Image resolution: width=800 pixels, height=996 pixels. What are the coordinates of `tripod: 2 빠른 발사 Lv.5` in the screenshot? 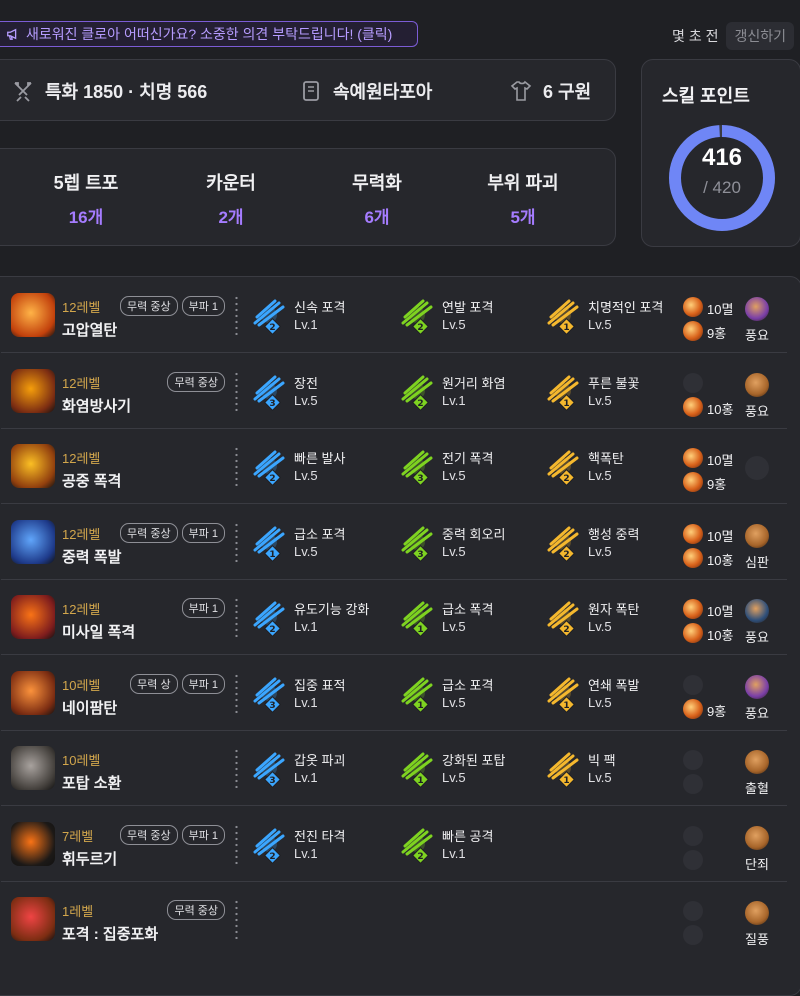 It's located at (319, 466).